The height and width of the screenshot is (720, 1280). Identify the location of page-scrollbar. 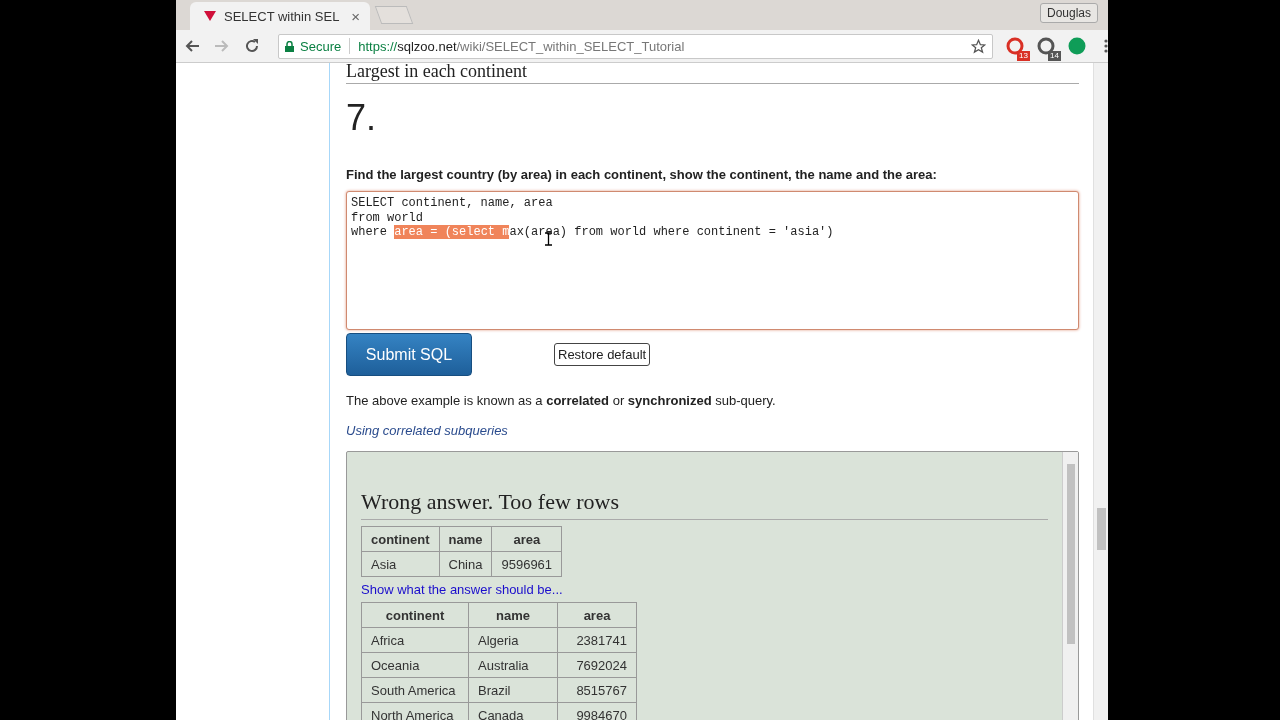
(1100, 391).